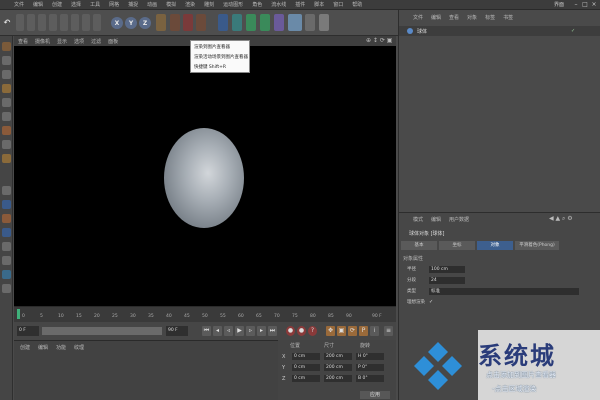 The height and width of the screenshot is (400, 600). Describe the element at coordinates (508, 17) in the screenshot. I see `object-menu-item: 书签` at that location.